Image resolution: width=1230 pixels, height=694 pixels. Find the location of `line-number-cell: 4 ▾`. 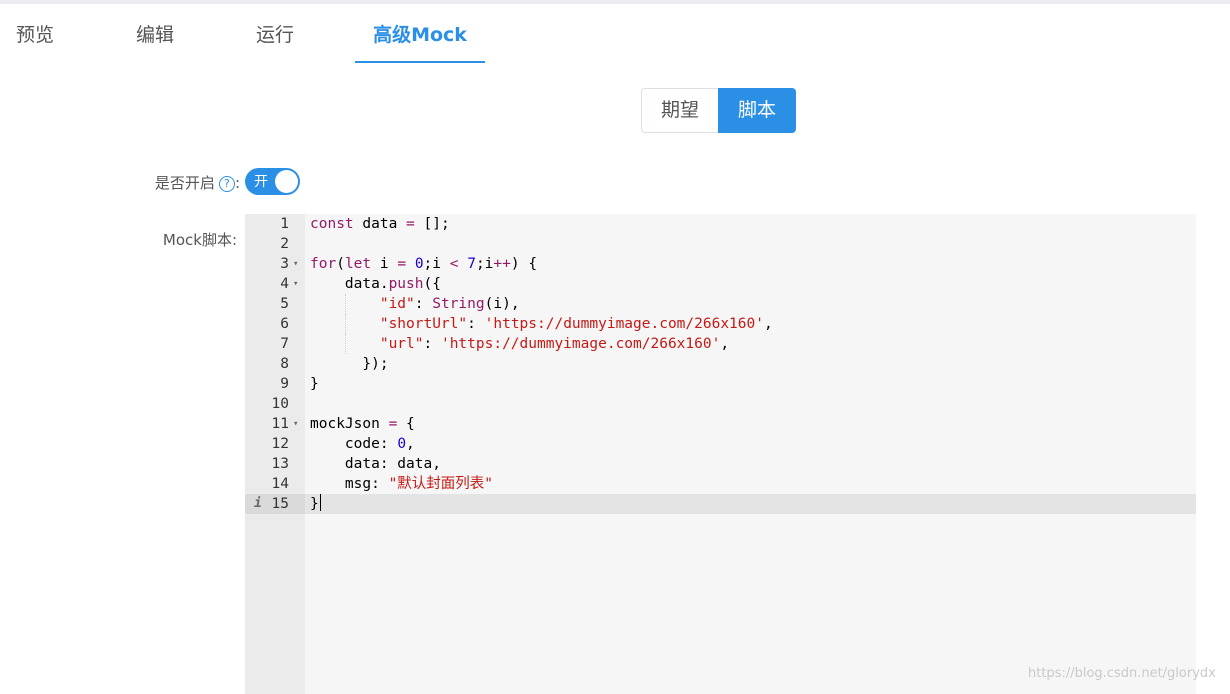

line-number-cell: 4 ▾ is located at coordinates (275, 284).